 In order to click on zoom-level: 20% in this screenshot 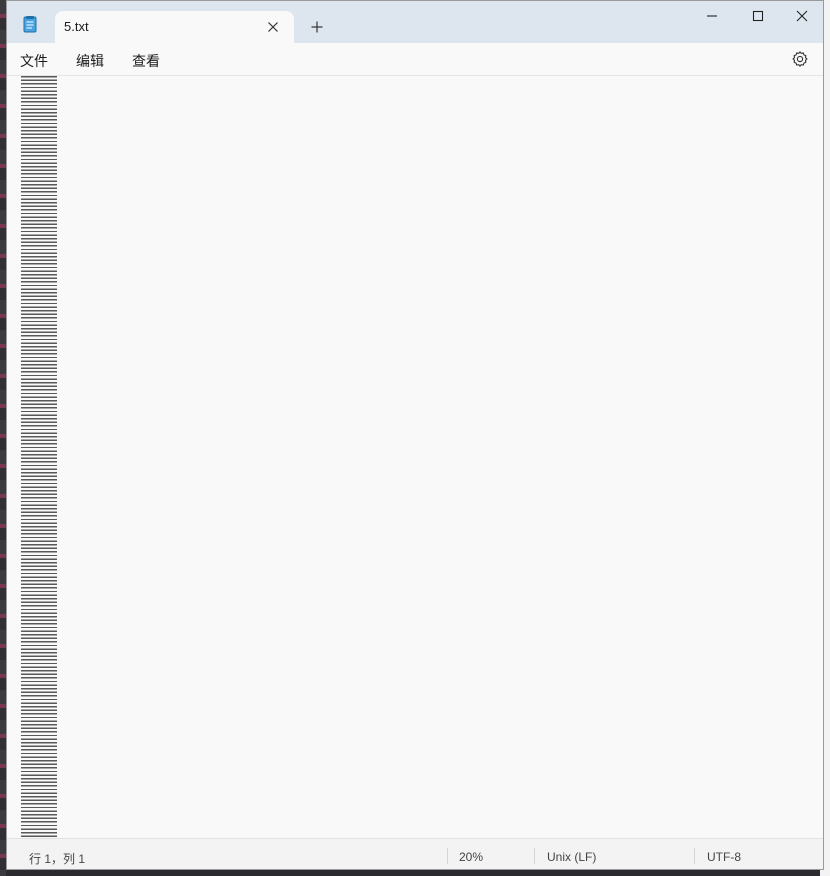, I will do `click(471, 857)`.